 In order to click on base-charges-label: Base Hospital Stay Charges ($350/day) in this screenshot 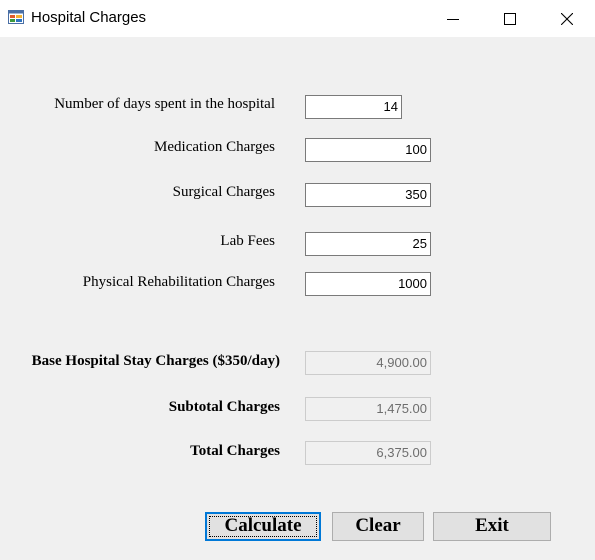, I will do `click(155, 361)`.